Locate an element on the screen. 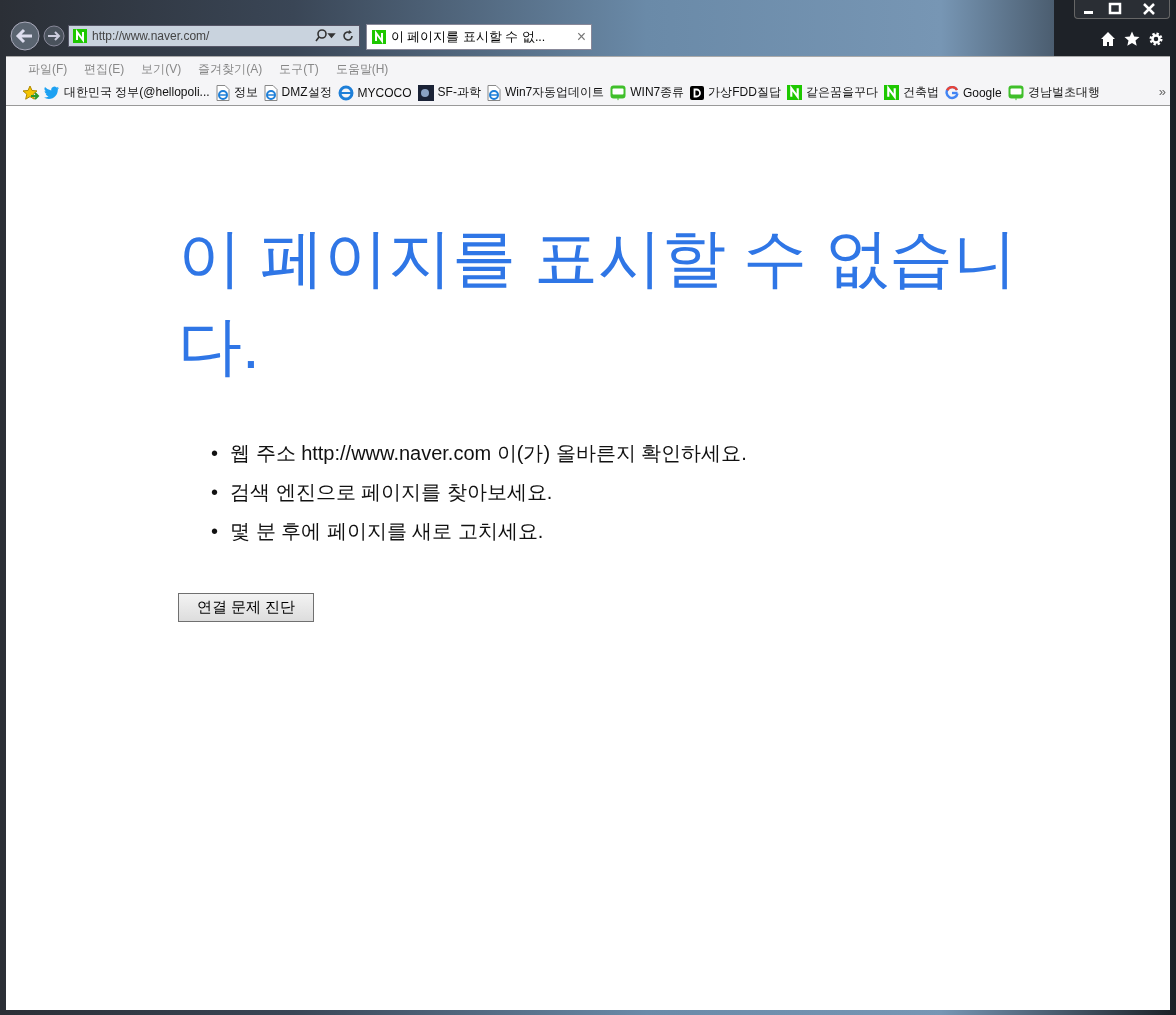 The height and width of the screenshot is (1015, 1176). favorites-add-icon is located at coordinates (31, 92).